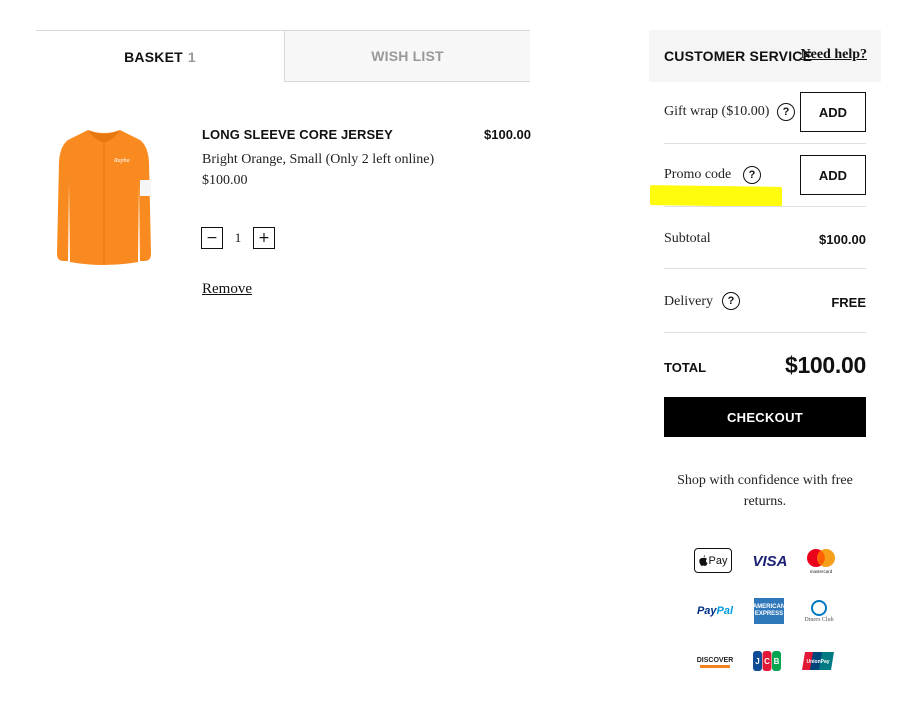 This screenshot has width=907, height=704. What do you see at coordinates (757, 661) in the screenshot?
I see `svg-text: J` at bounding box center [757, 661].